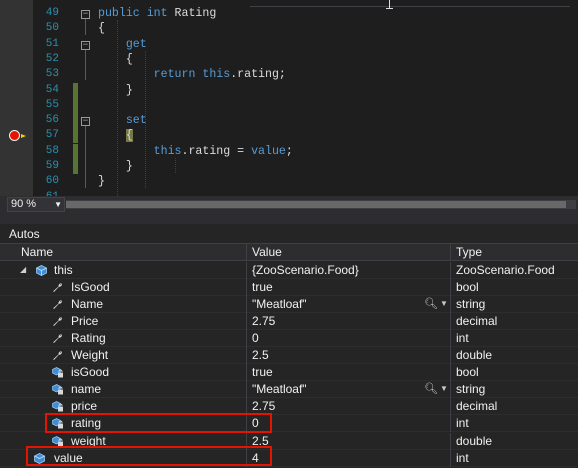 The width and height of the screenshot is (578, 468). What do you see at coordinates (289, 59) in the screenshot?
I see `code-line: 52 {` at bounding box center [289, 59].